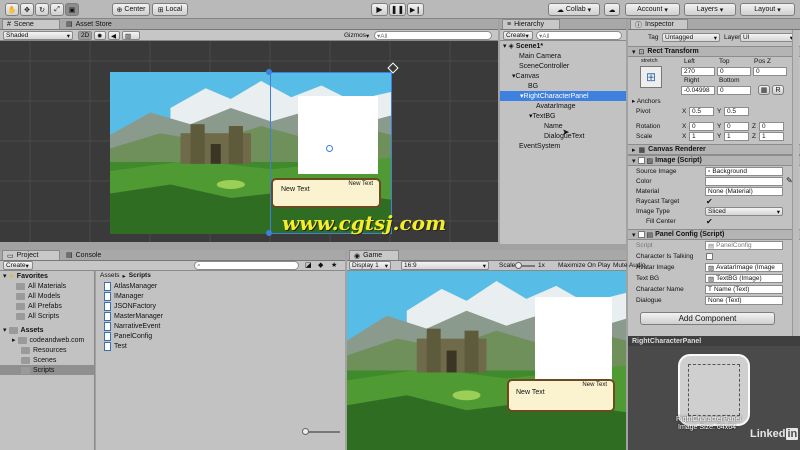 The width and height of the screenshot is (800, 450). What do you see at coordinates (91, 255) in the screenshot?
I see `tab-console: ▤ Console` at bounding box center [91, 255].